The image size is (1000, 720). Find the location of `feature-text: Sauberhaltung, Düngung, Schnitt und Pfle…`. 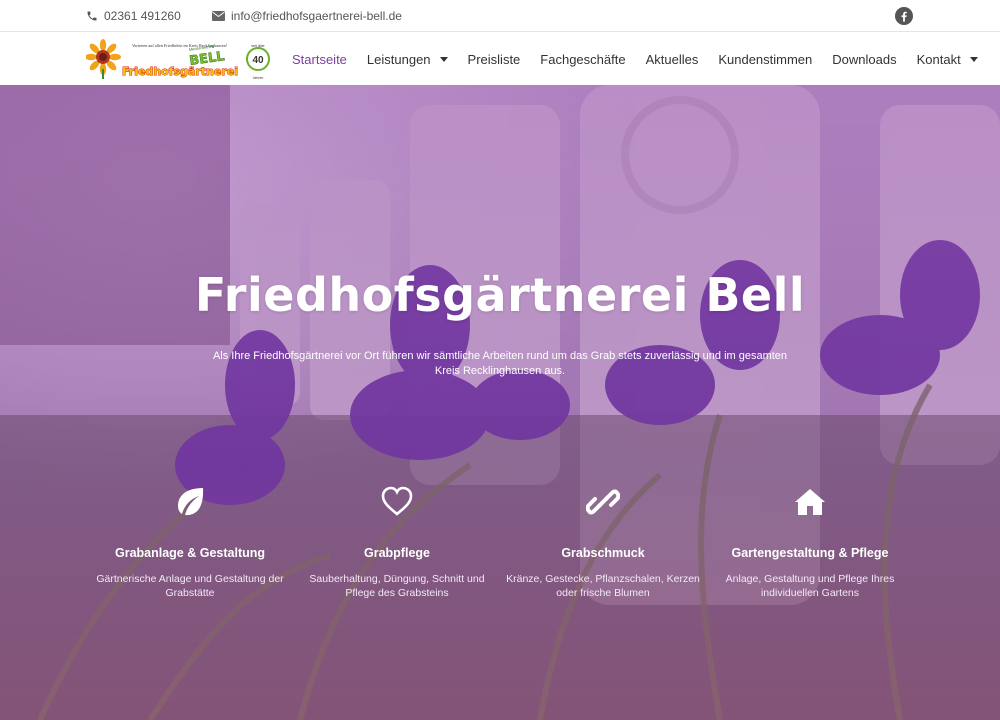

feature-text: Sauberhaltung, Düngung, Schnitt und Pfle… is located at coordinates (397, 586).